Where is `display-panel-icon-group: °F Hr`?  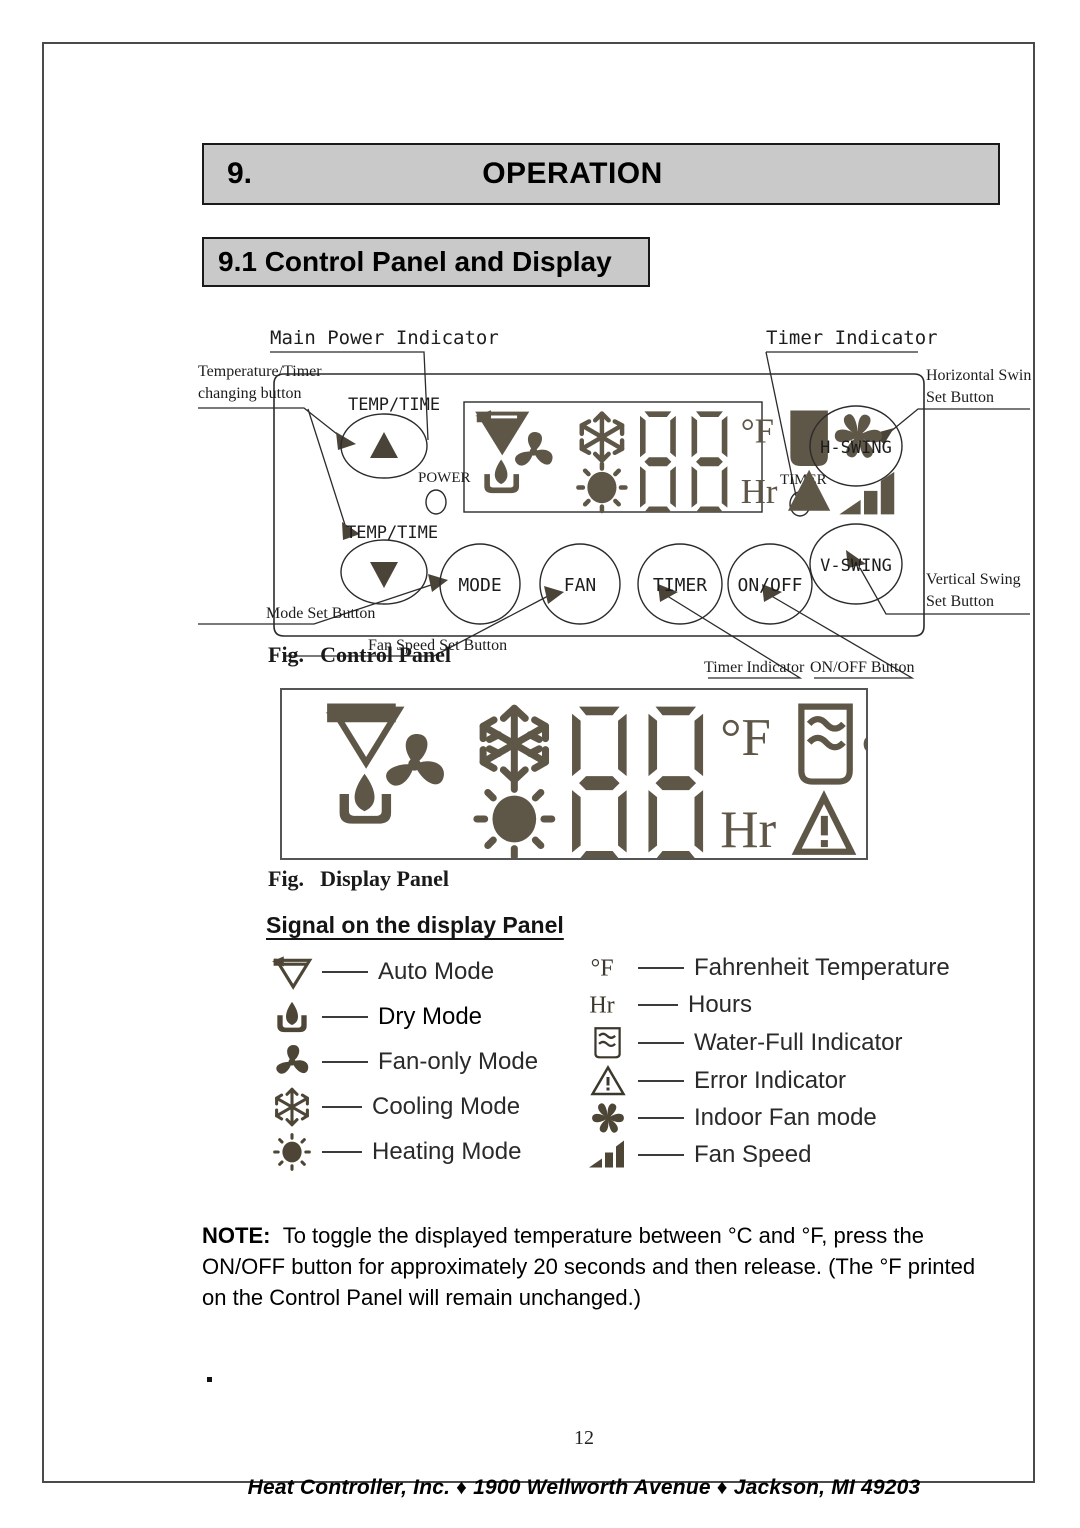 display-panel-icon-group: °F Hr is located at coordinates (595, 780).